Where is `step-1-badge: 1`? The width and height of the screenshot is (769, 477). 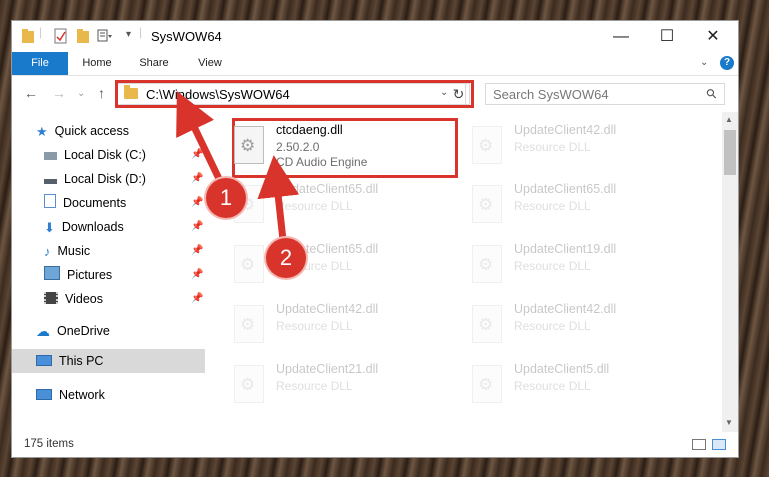
step-1-badge: 1 is located at coordinates (226, 198).